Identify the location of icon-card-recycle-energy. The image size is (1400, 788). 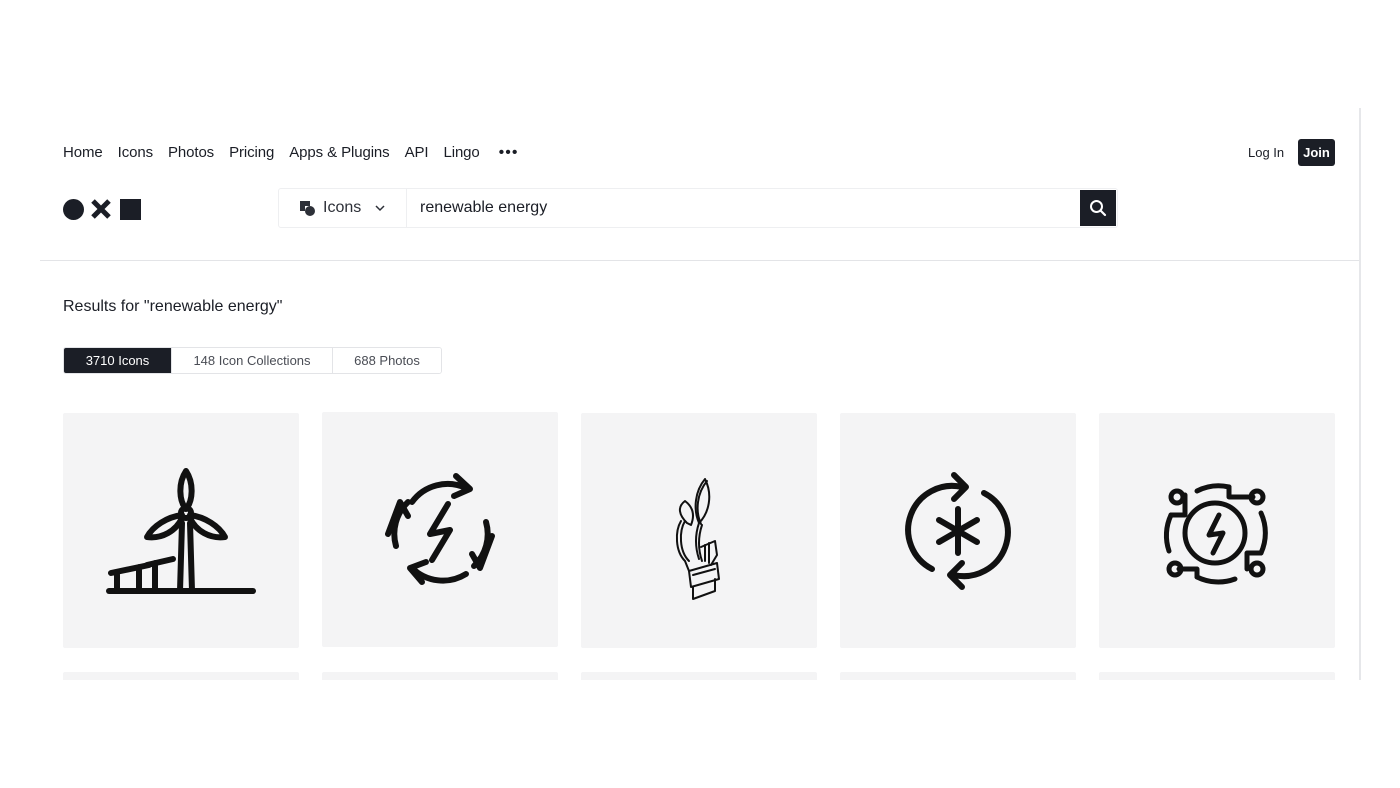
(440, 529).